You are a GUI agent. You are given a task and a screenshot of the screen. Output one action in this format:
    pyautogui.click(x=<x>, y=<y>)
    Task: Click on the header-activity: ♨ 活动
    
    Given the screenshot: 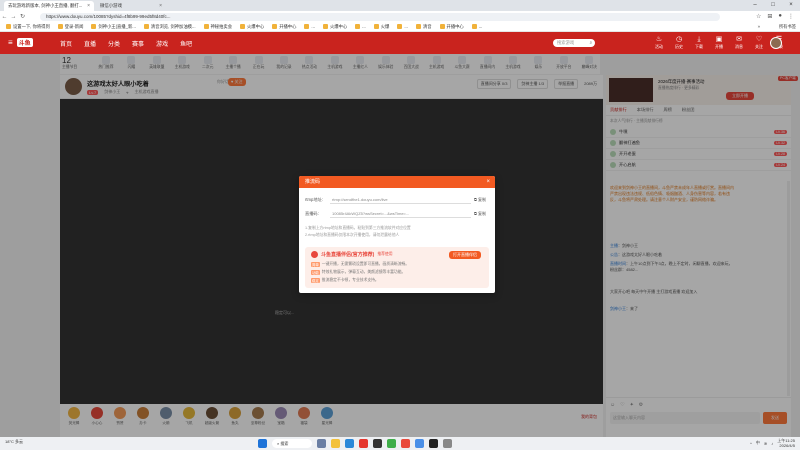 What is the action you would take?
    pyautogui.click(x=659, y=43)
    